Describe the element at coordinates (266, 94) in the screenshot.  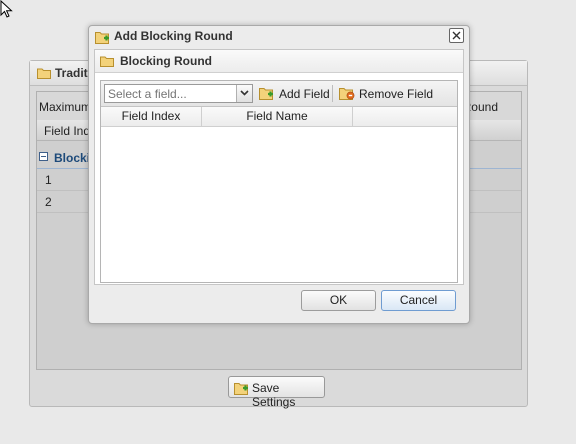
I see `add-field-icon` at that location.